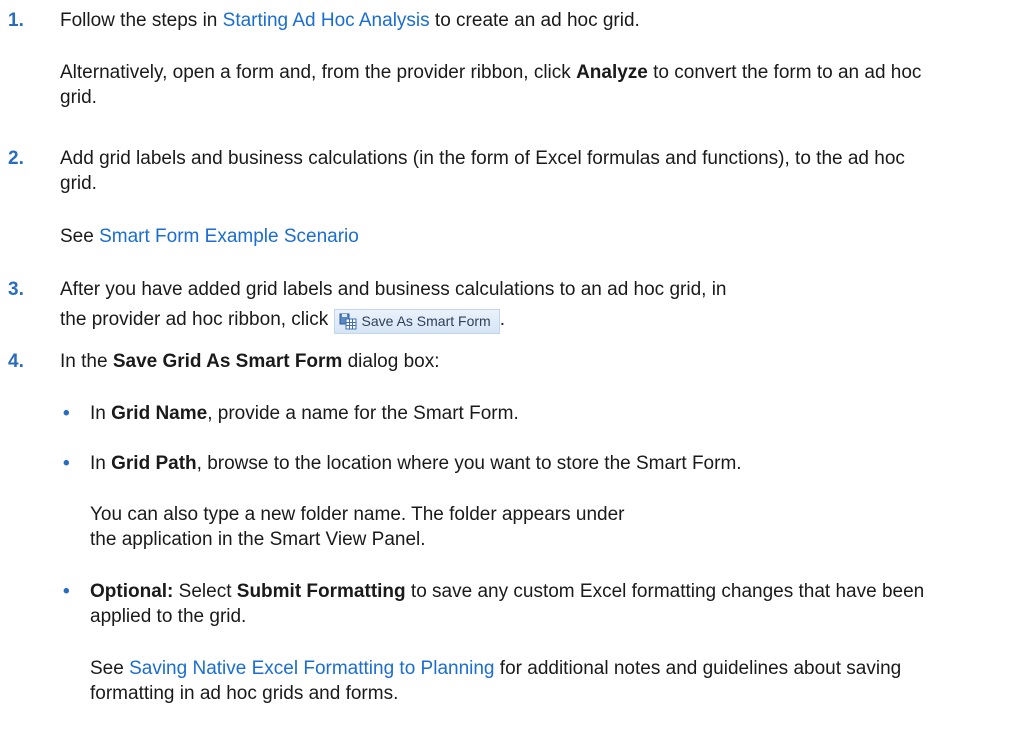 Image resolution: width=1026 pixels, height=736 pixels. Describe the element at coordinates (16, 361) in the screenshot. I see `step-4-number: 4.` at that location.